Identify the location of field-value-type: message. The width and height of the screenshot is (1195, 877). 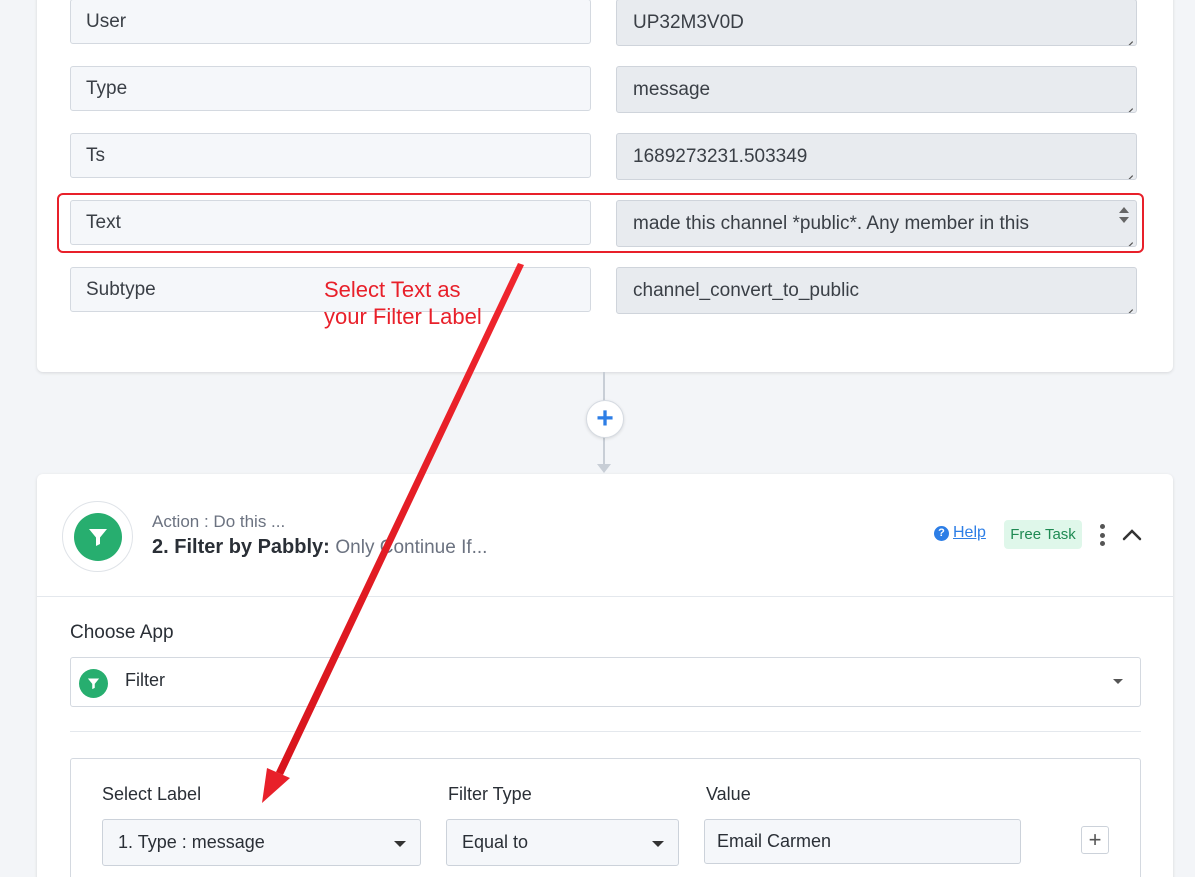
(876, 89).